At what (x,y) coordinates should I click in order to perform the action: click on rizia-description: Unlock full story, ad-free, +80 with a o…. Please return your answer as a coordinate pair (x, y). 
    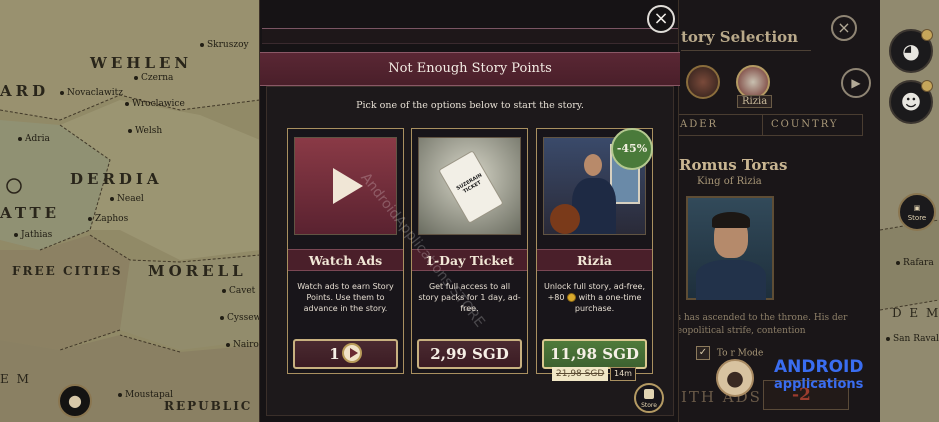
    Looking at the image, I should click on (594, 297).